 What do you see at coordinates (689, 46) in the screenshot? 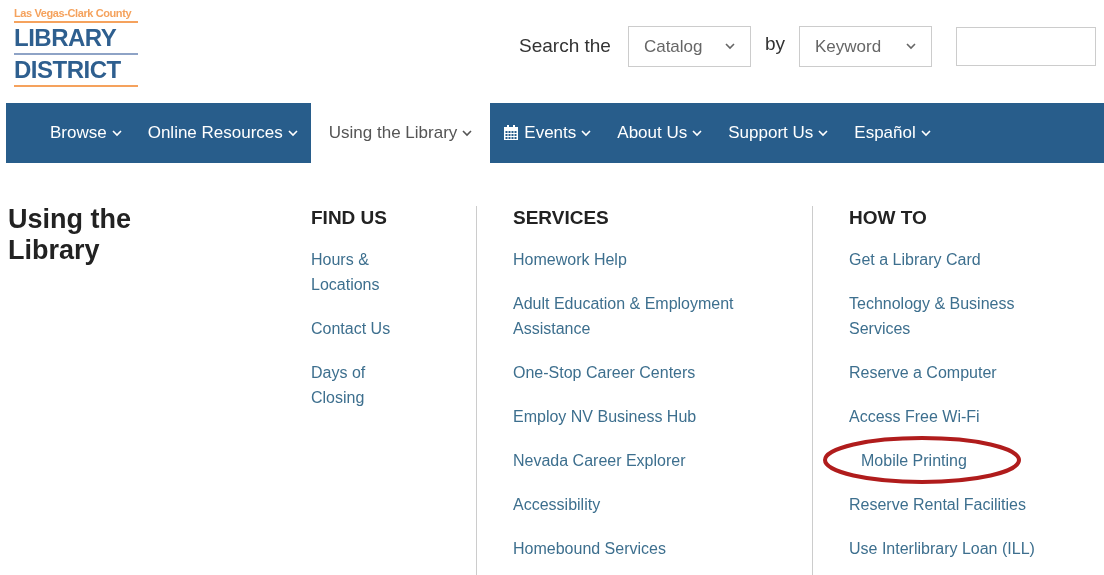
I see `catalog-dropdown: Catalog` at bounding box center [689, 46].